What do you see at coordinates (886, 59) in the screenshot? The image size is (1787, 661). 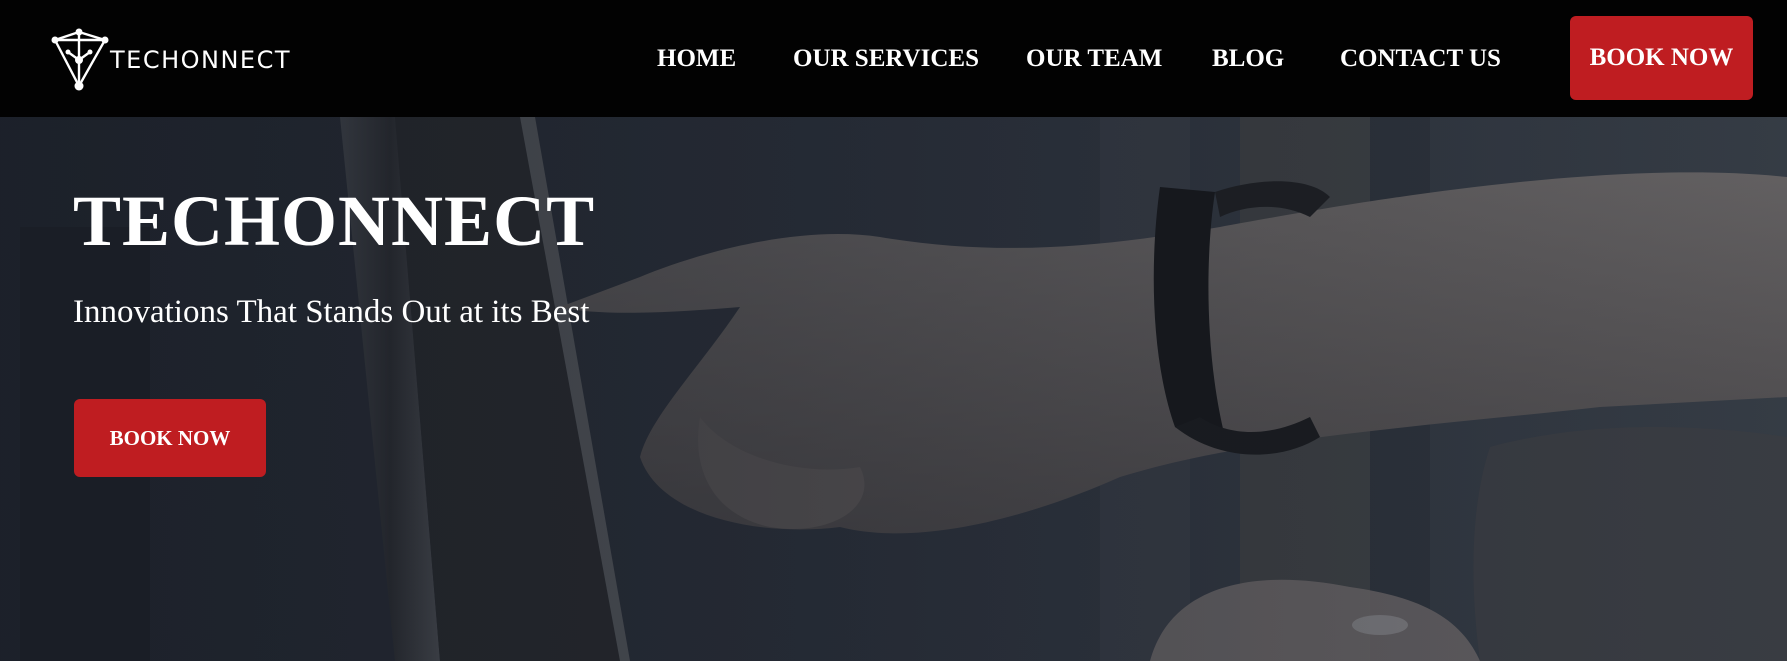 I see `nav-item-our-services: OUR SERVICES` at bounding box center [886, 59].